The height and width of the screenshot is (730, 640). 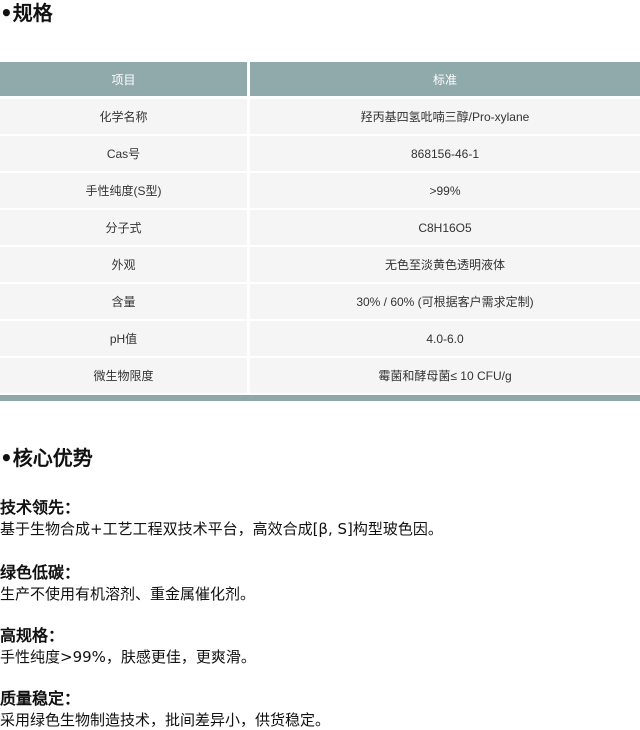 I want to click on advantage-desc: 手性纯度>99%，肤感更佳，更爽滑。, so click(x=128, y=657).